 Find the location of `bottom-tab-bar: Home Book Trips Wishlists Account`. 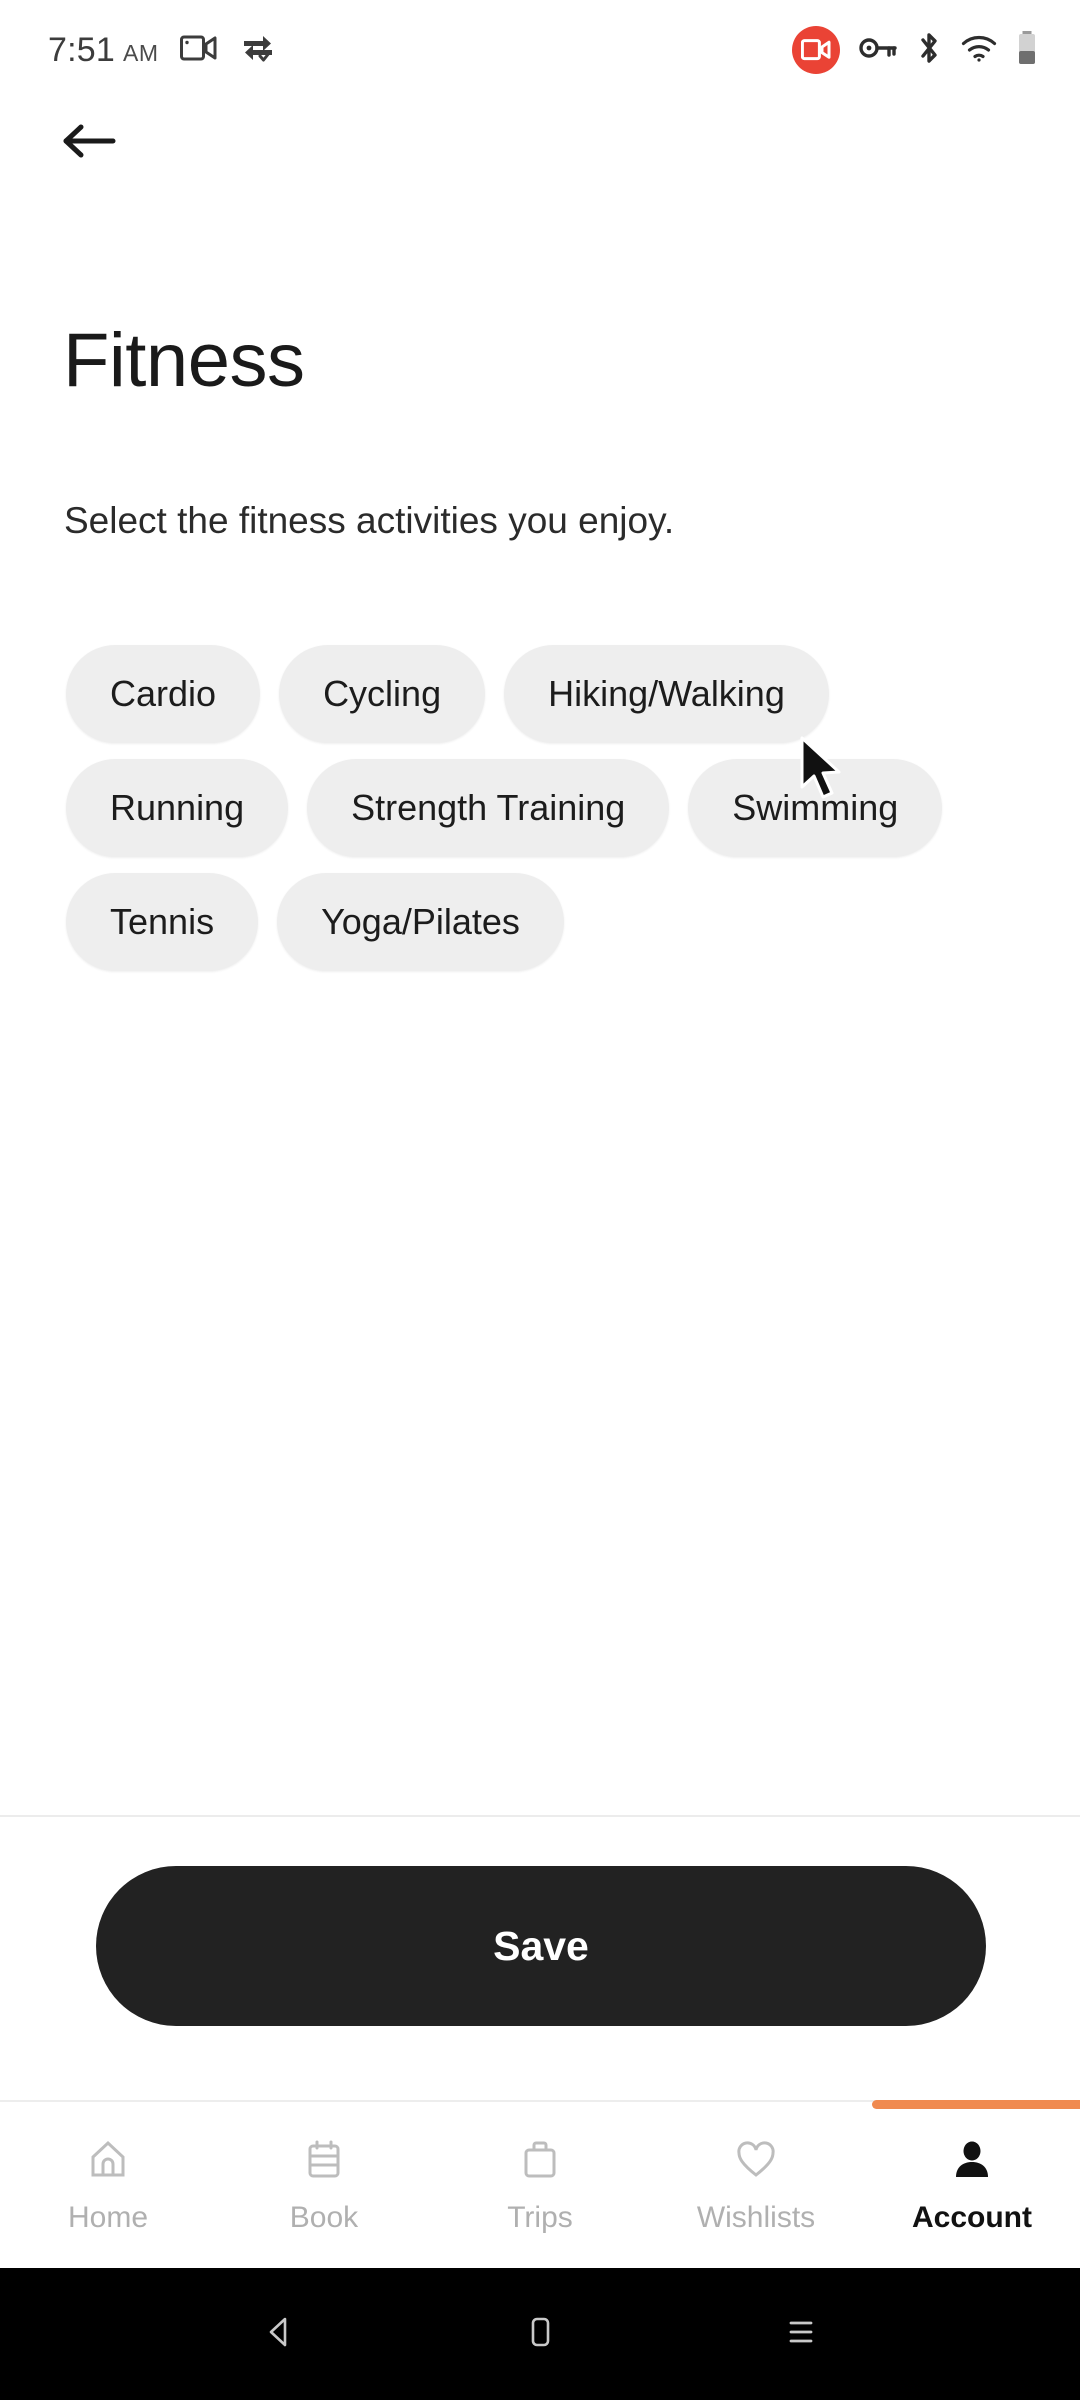

bottom-tab-bar: Home Book Trips Wishlists Account is located at coordinates (540, 2184).